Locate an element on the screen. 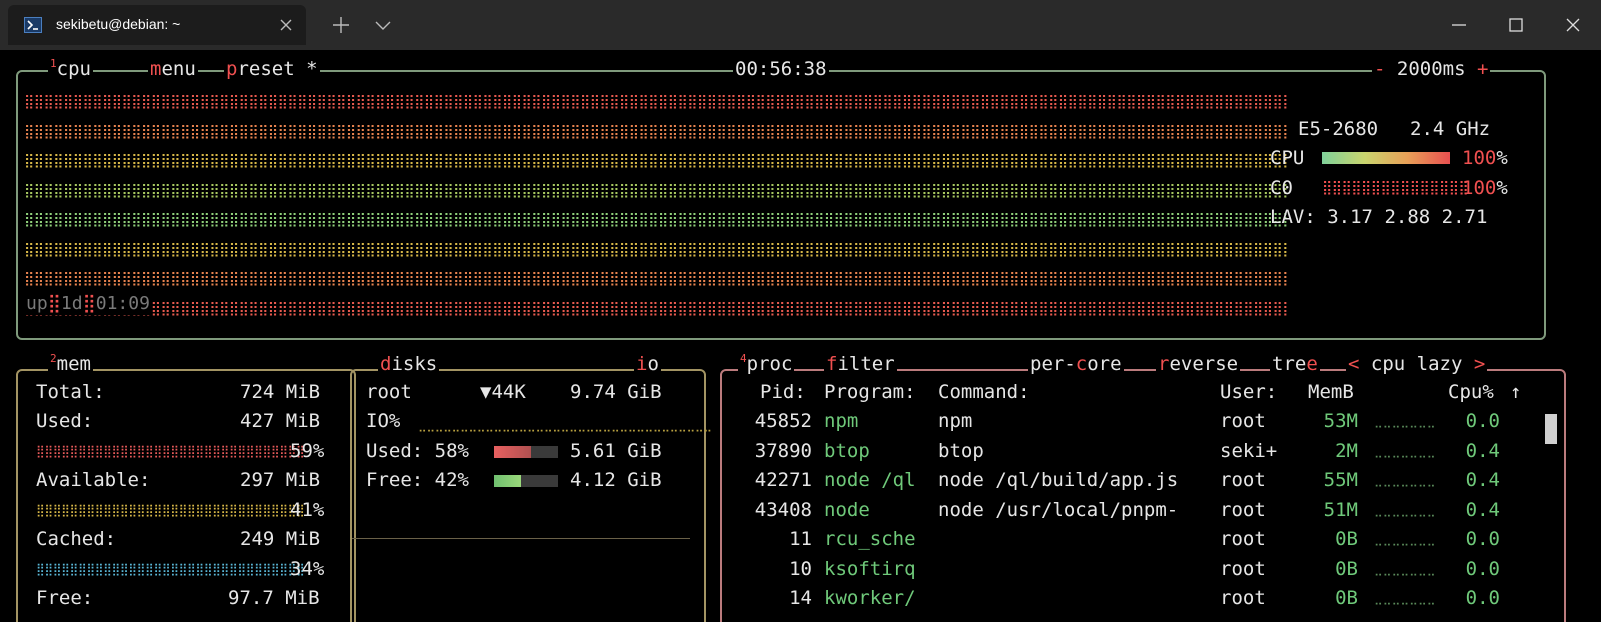 Image resolution: width=1601 pixels, height=622 pixels. col-pid: Pid: is located at coordinates (783, 392).